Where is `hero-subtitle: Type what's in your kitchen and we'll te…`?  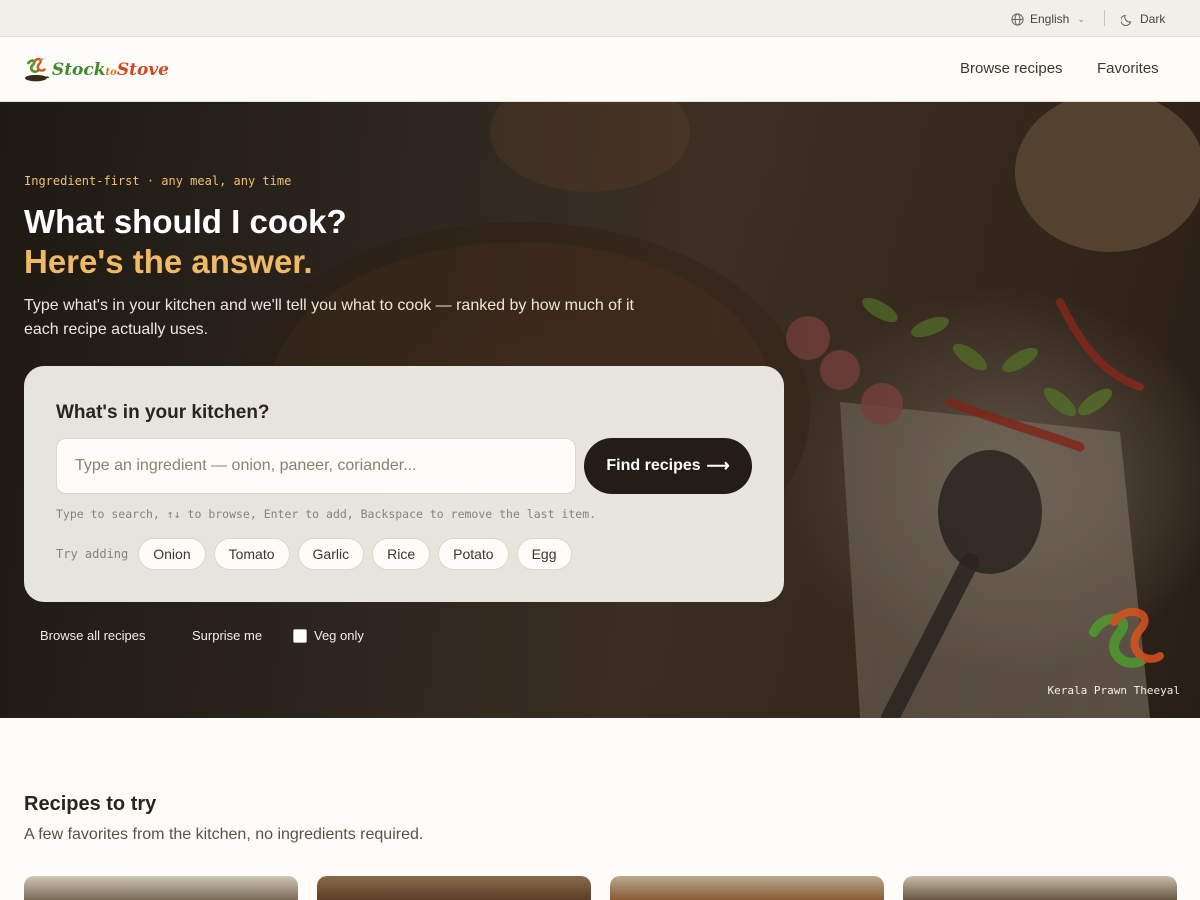 hero-subtitle: Type what's in your kitchen and we'll te… is located at coordinates (329, 317).